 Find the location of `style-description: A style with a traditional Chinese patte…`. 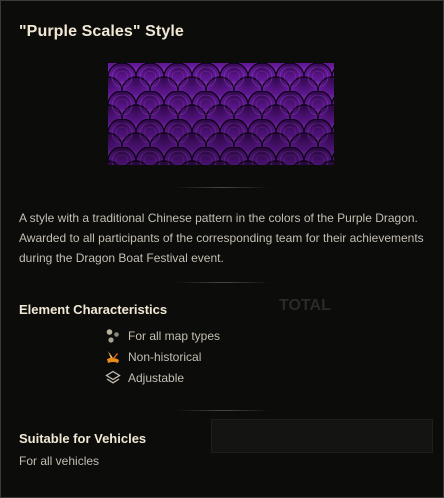

style-description: A style with a traditional Chinese patte… is located at coordinates (221, 238).